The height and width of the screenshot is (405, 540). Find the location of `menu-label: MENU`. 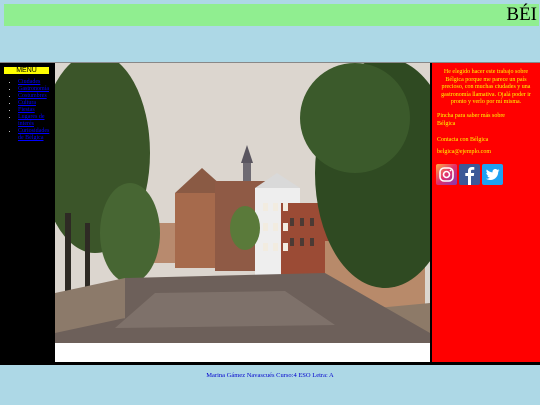

menu-label: MENU is located at coordinates (26, 70).